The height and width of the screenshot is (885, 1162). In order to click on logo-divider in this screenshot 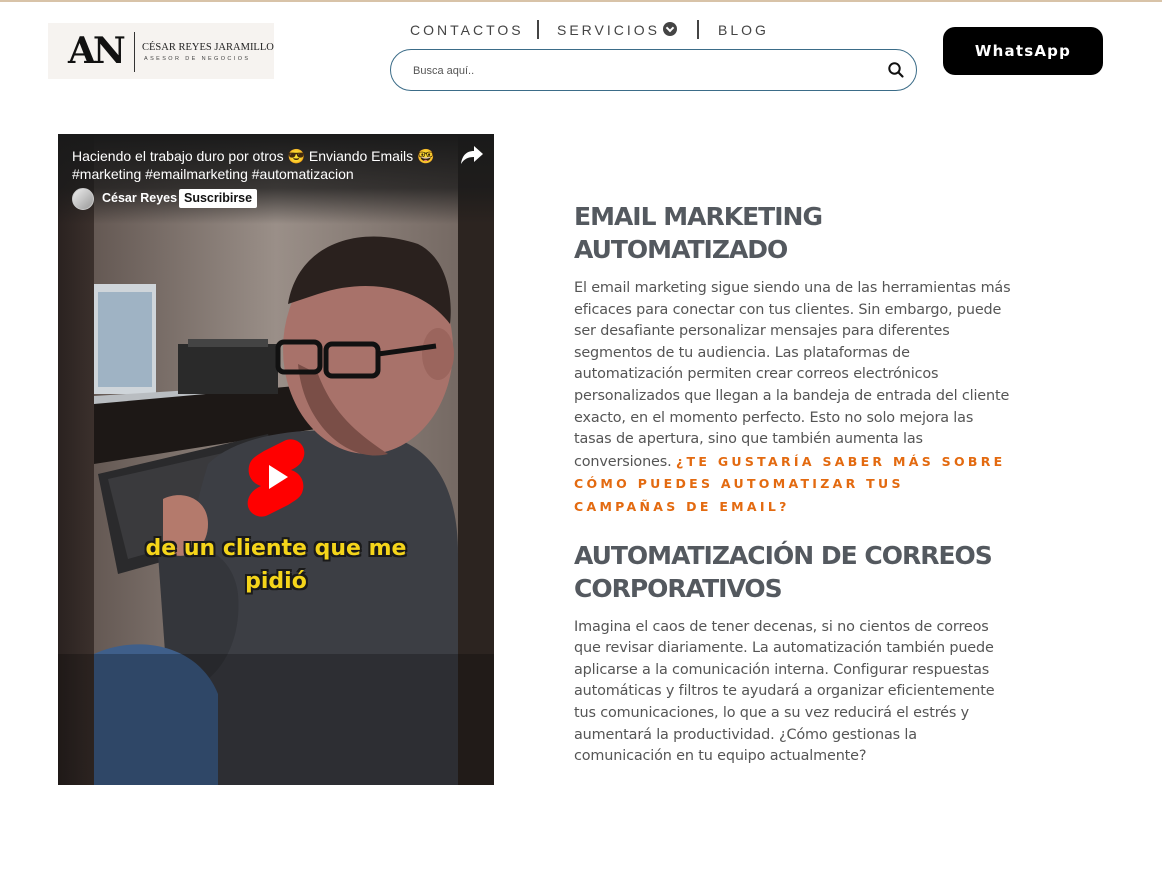, I will do `click(134, 52)`.